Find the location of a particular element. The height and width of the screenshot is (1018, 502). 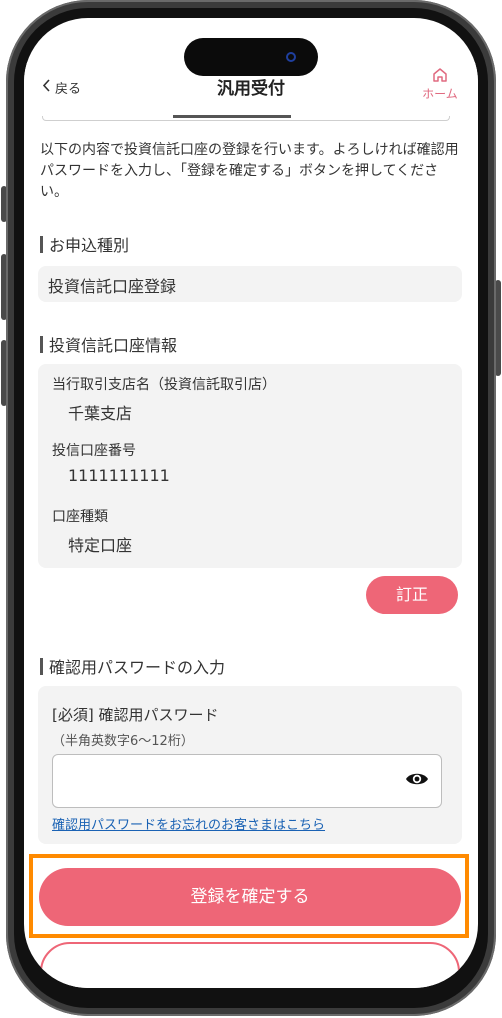

application-type-box: 投資信託口座登録 is located at coordinates (250, 284).